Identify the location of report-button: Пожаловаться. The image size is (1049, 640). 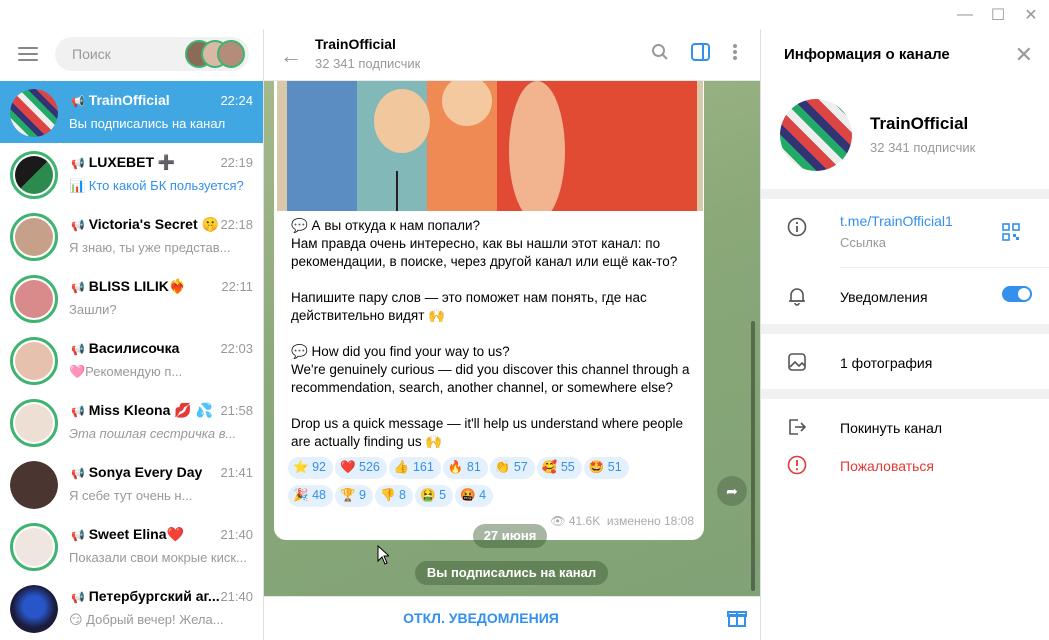
(887, 466).